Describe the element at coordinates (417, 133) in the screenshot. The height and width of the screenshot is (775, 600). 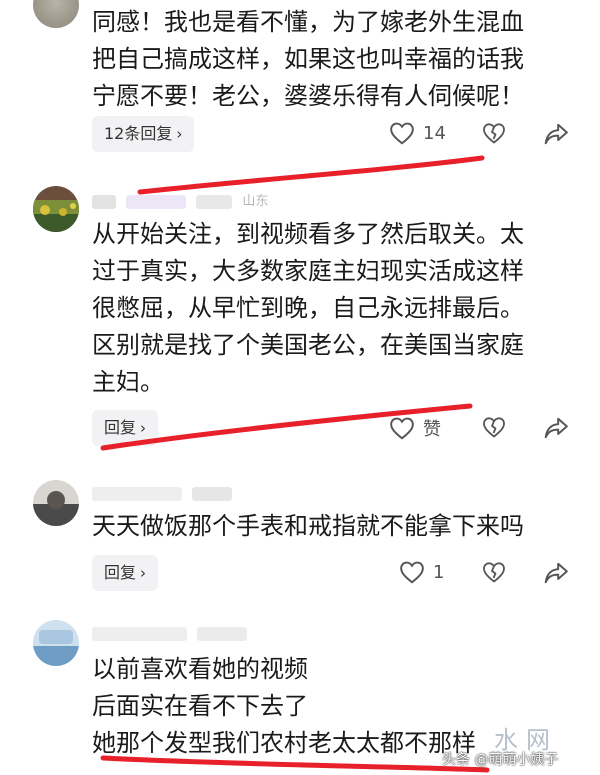
I see `like-button: 14` at that location.